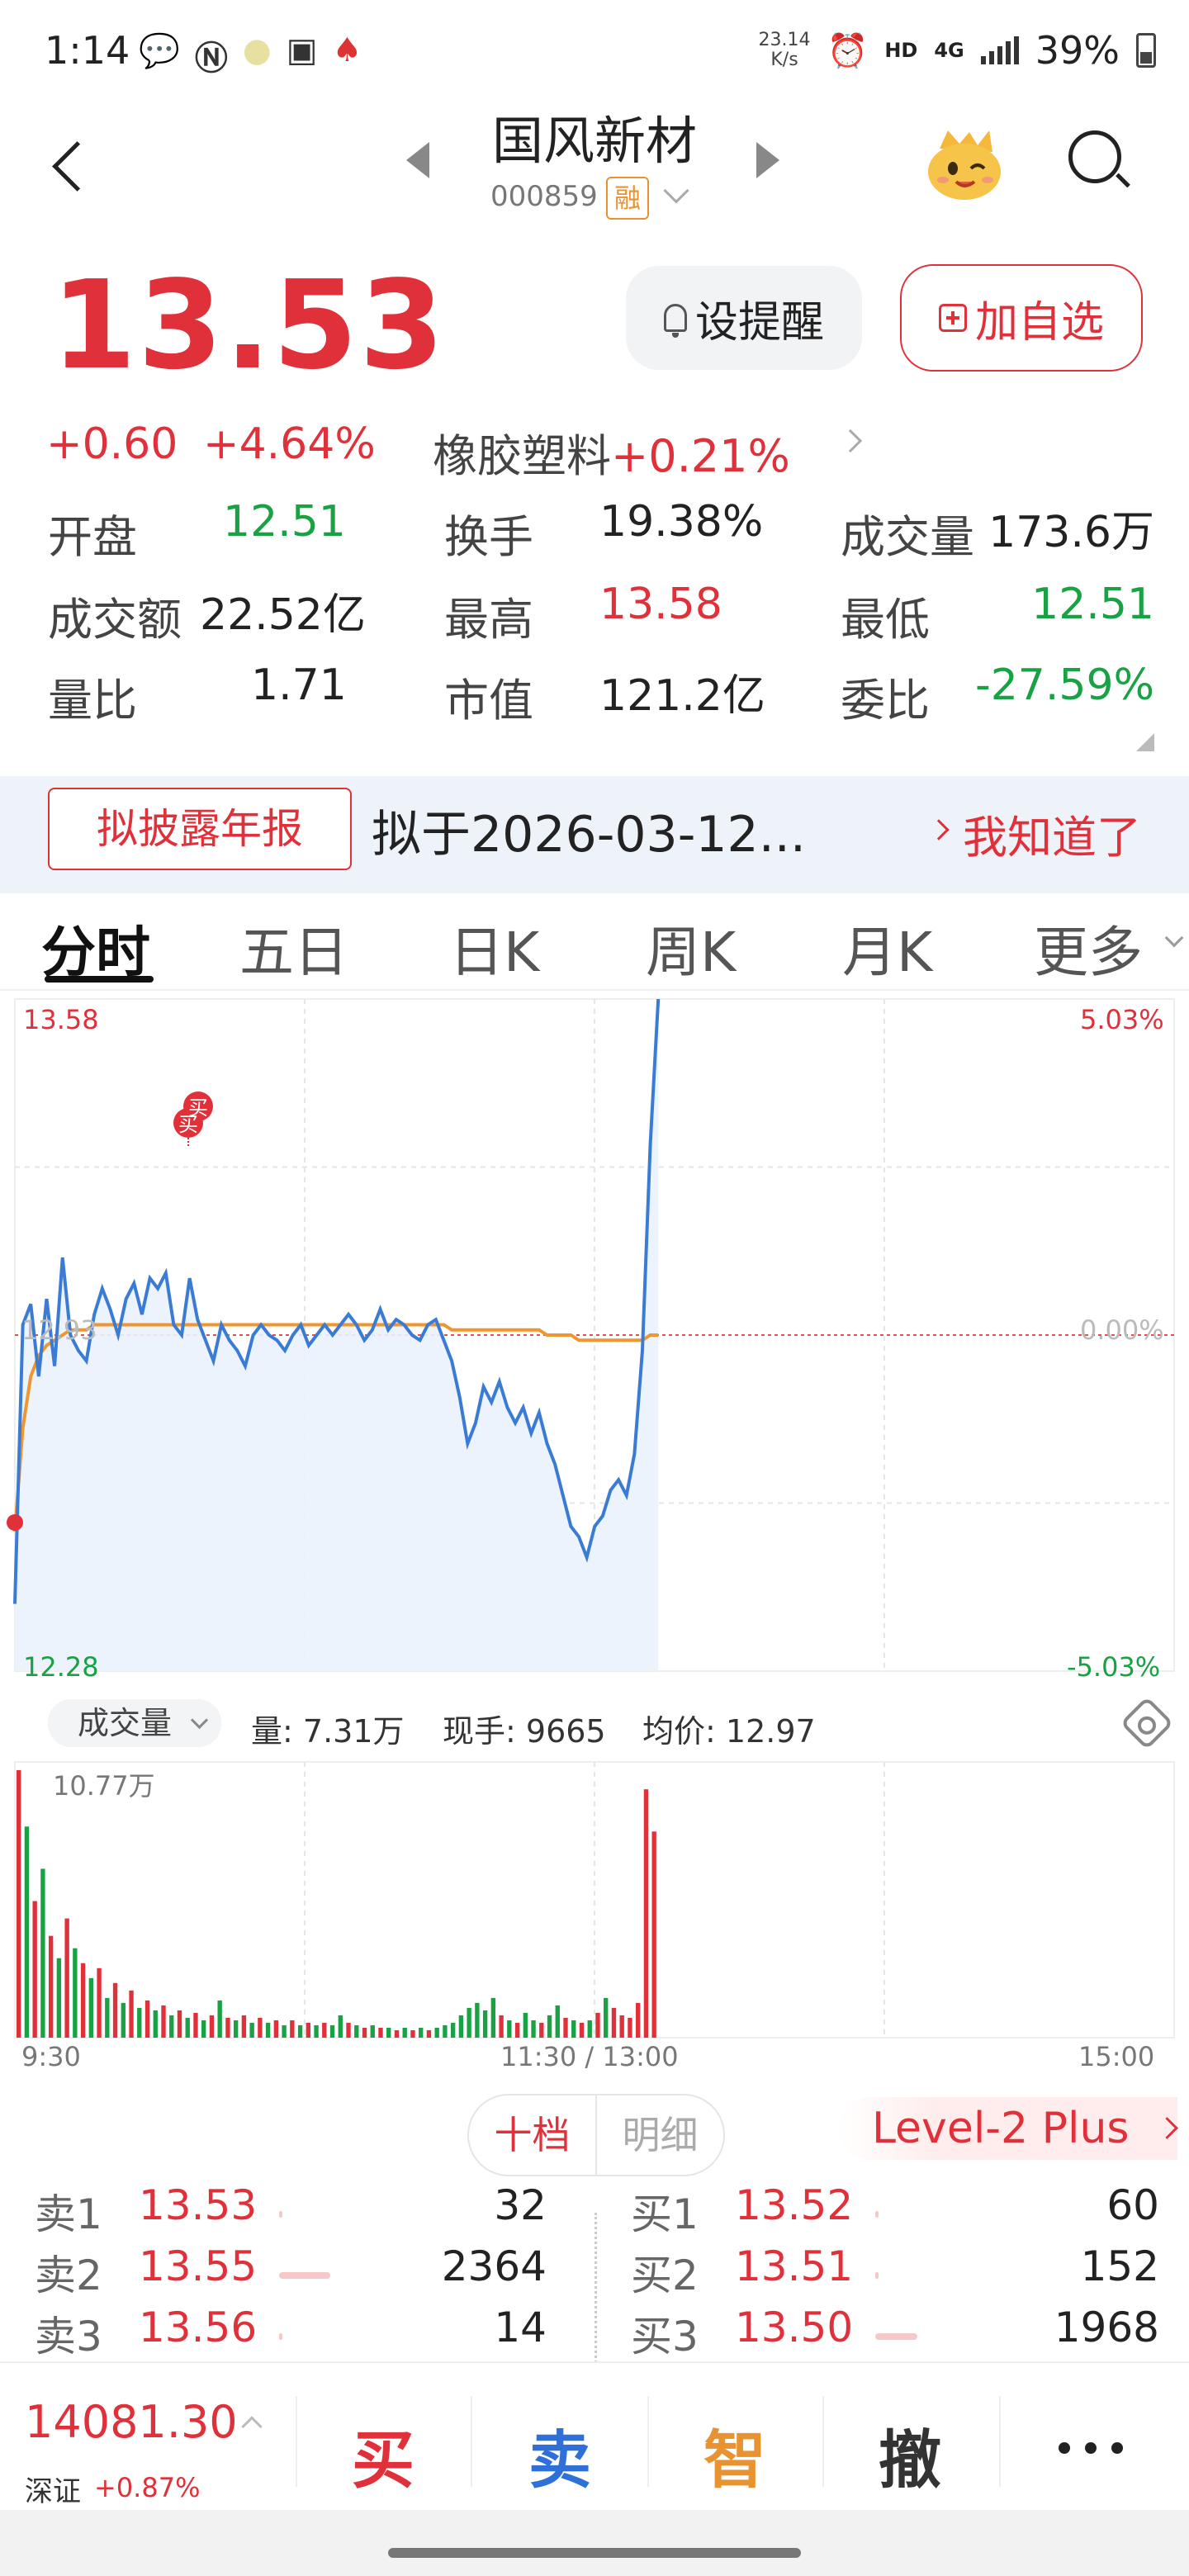  What do you see at coordinates (885, 620) in the screenshot?
I see `stat-label: 最低` at bounding box center [885, 620].